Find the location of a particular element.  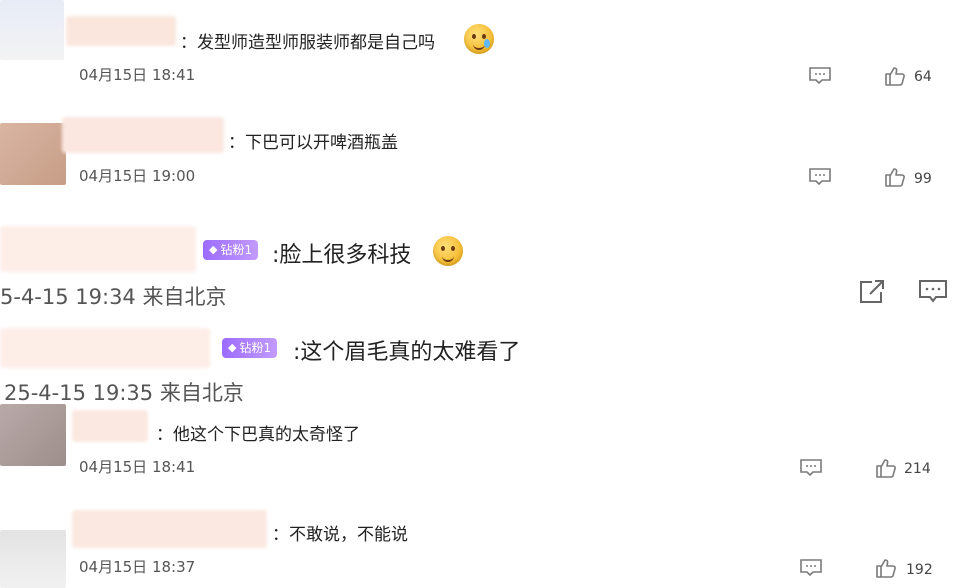

comment-text: ：不敢说，不能说 is located at coordinates (340, 535).